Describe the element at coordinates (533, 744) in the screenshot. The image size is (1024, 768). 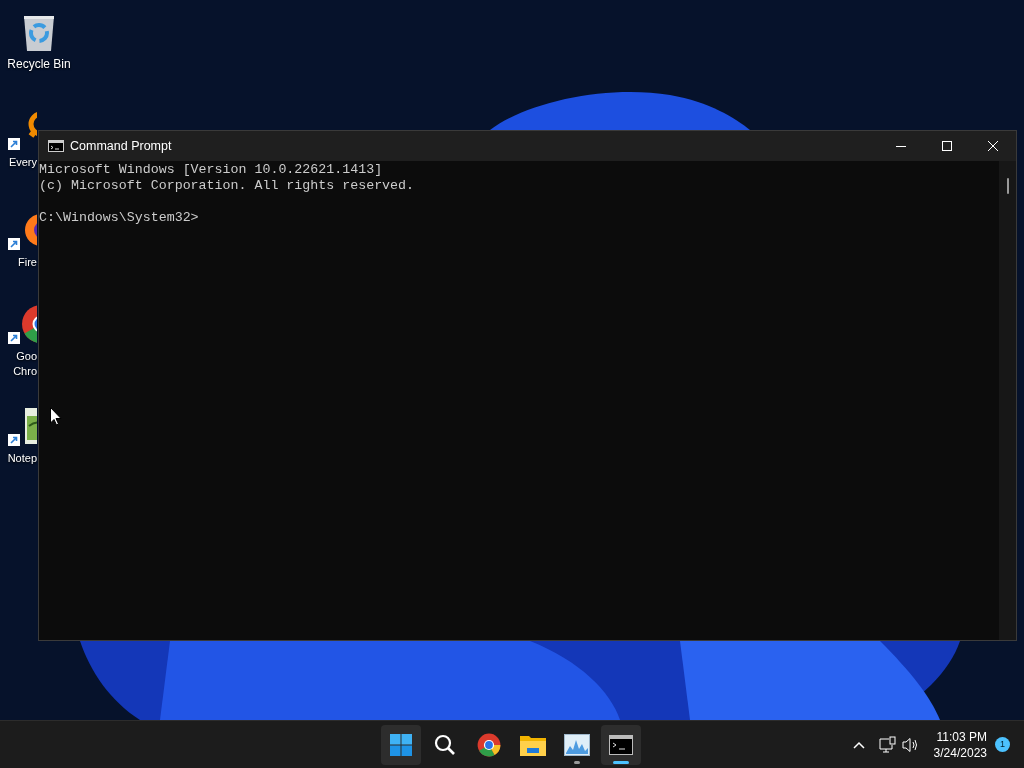
I see `folder-icon` at that location.